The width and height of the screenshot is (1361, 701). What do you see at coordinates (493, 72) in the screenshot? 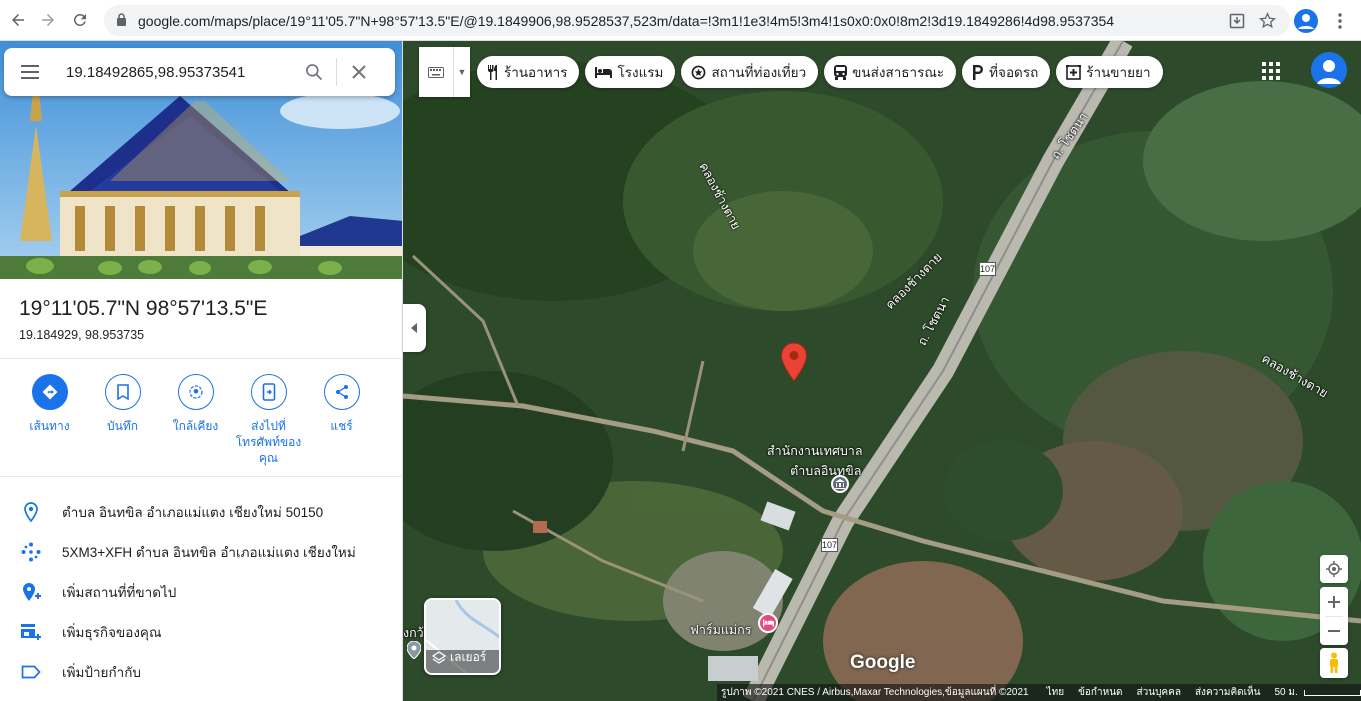
I see `restaurant-icon` at bounding box center [493, 72].